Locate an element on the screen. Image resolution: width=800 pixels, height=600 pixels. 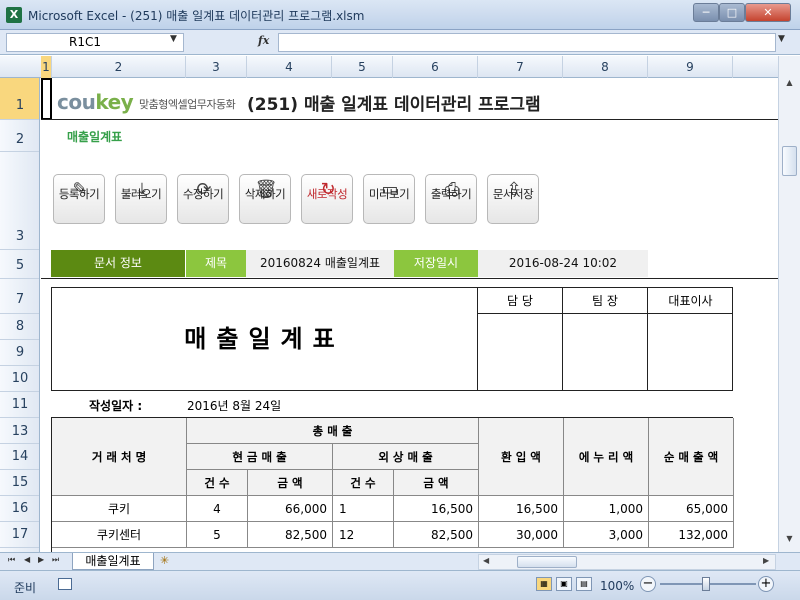
scroll-left-icon: ◀ is located at coordinates (486, 560).